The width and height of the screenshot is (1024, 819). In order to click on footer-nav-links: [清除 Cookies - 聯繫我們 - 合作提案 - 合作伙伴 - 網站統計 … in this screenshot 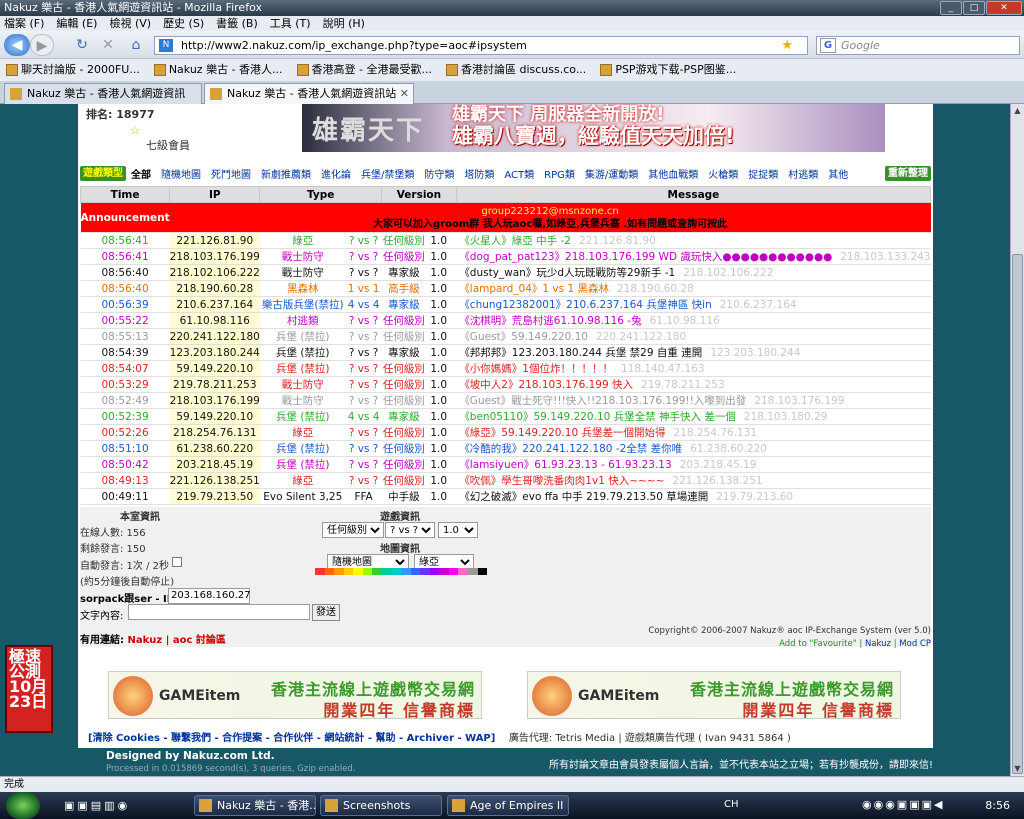, I will do `click(291, 738)`.